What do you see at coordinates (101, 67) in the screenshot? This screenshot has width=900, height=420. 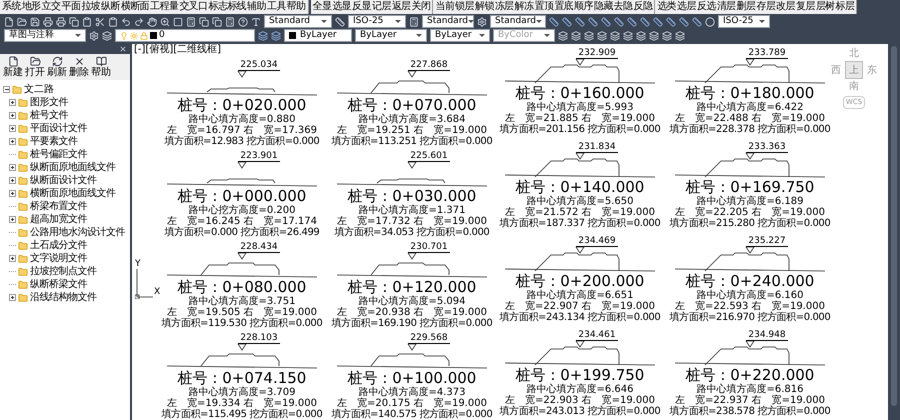 I see `panel-tool-button: 帮助` at bounding box center [101, 67].